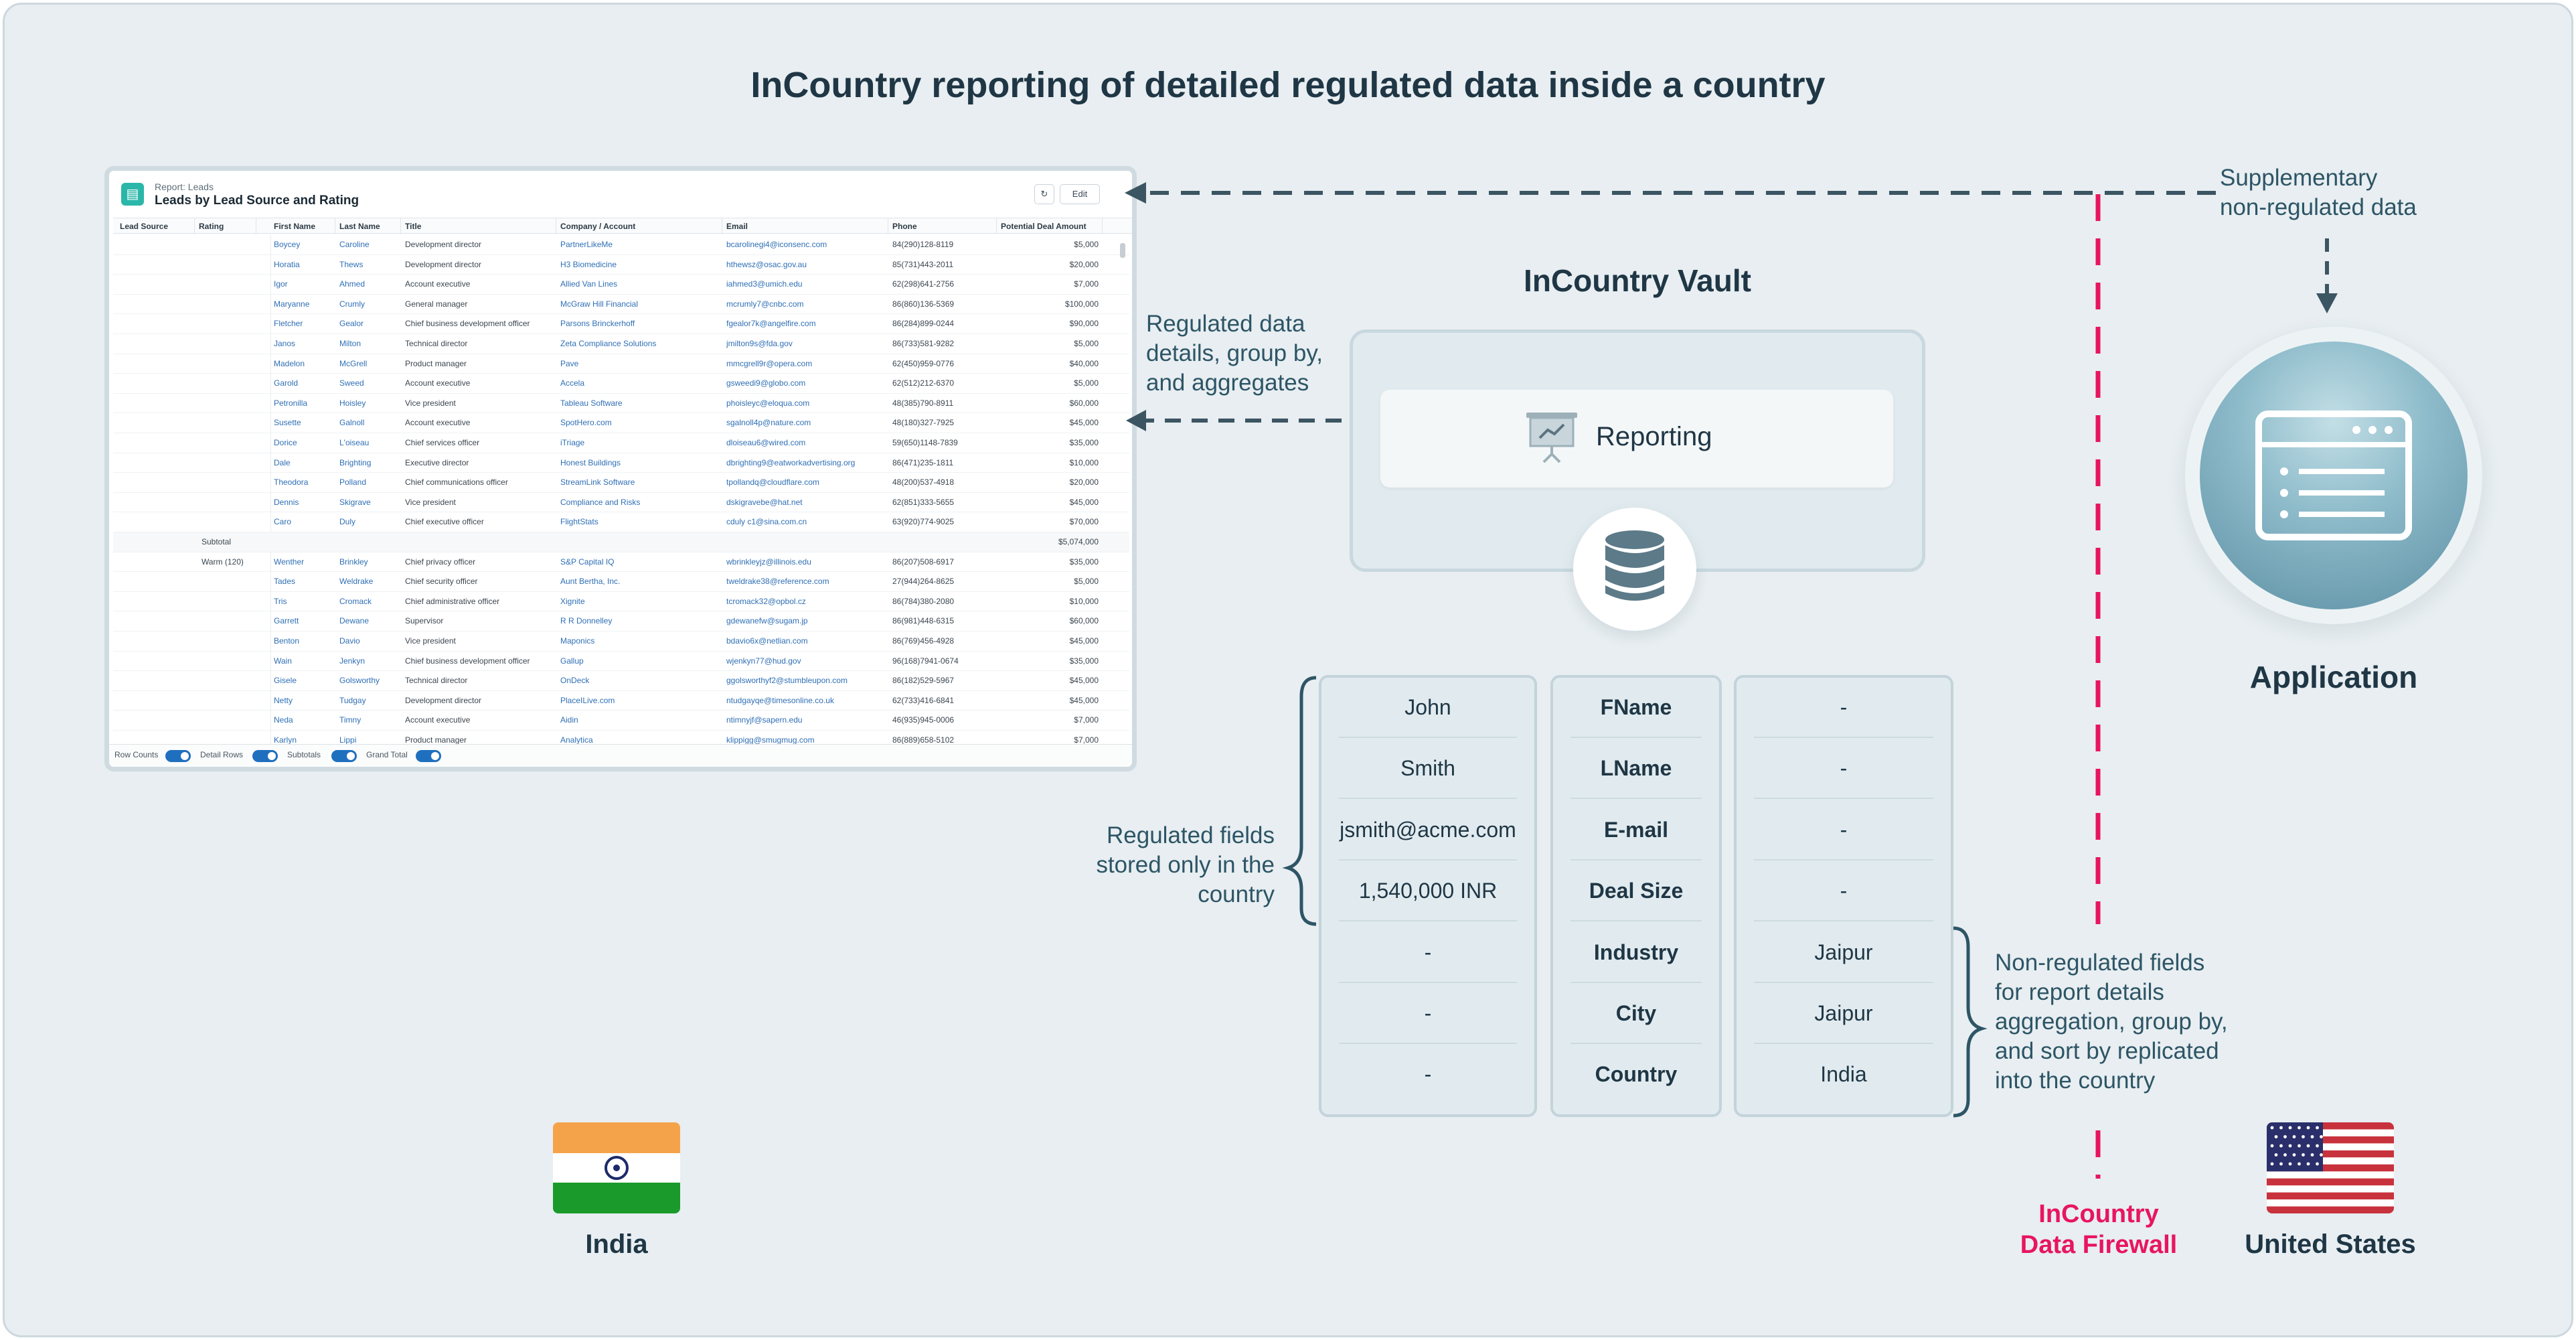 Image resolution: width=2576 pixels, height=1340 pixels. I want to click on country-us-label: United States, so click(2331, 1244).